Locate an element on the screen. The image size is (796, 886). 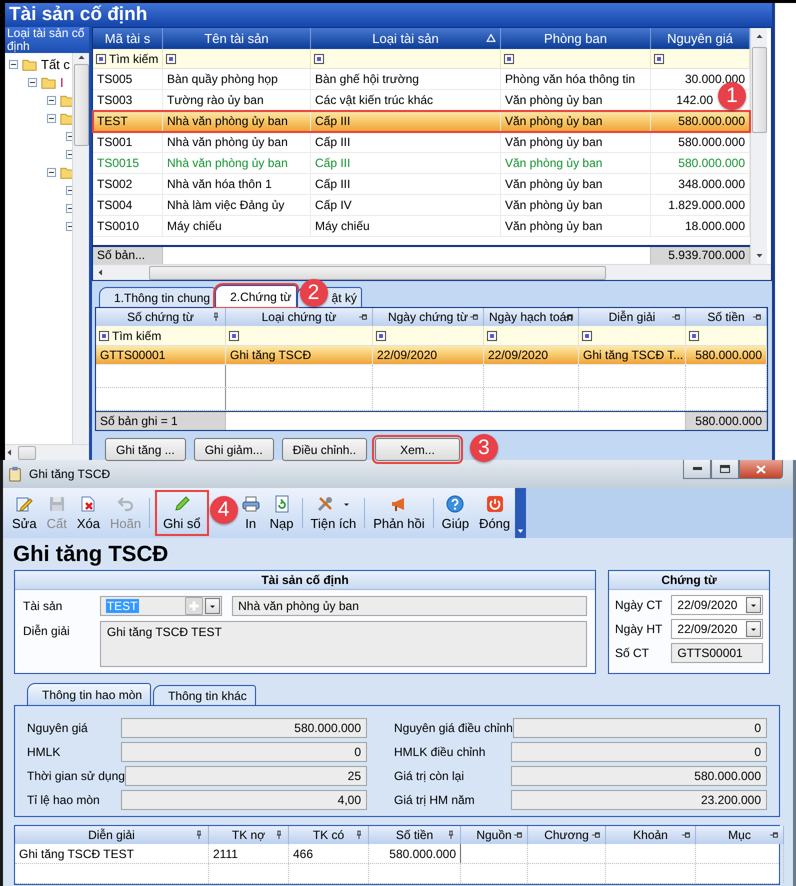
asset-name-field: Nhà văn phòng ủy ban is located at coordinates (409, 606).